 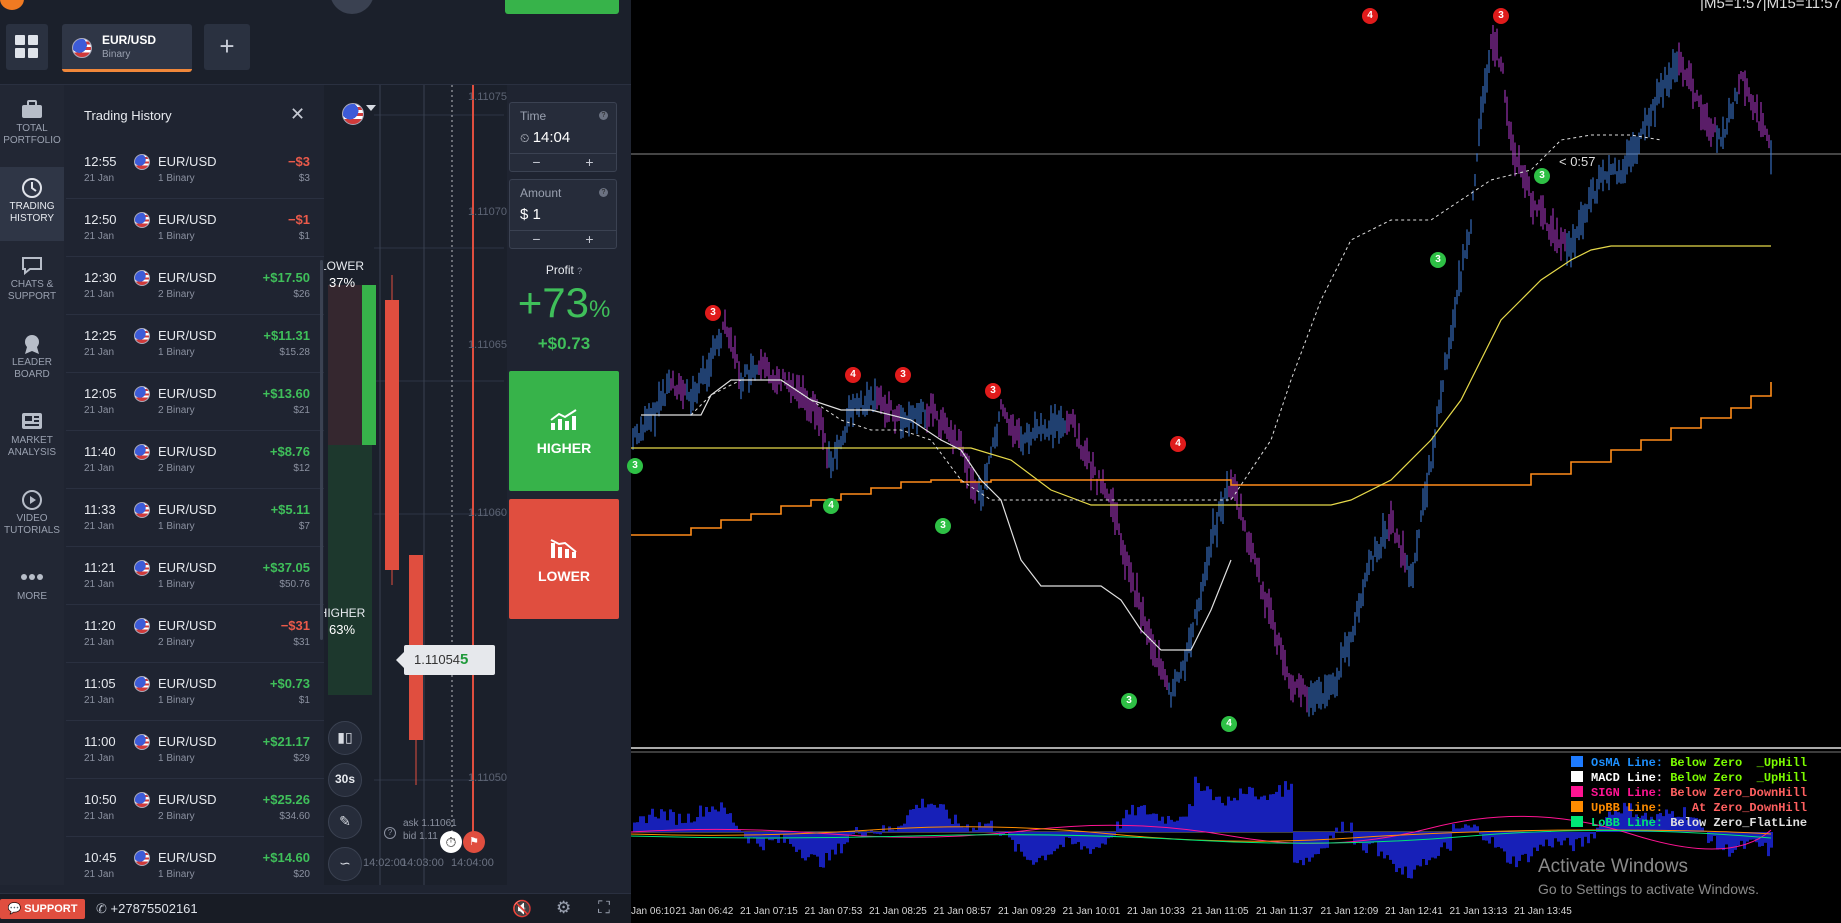 I want to click on time-axis-label: 21 Jan 13:13, so click(x=1479, y=911).